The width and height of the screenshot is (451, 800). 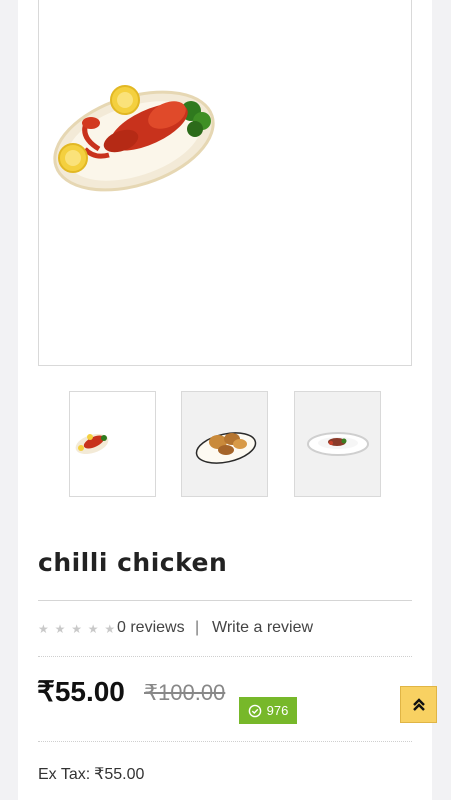 What do you see at coordinates (262, 628) in the screenshot?
I see `write-review-link: Write a review` at bounding box center [262, 628].